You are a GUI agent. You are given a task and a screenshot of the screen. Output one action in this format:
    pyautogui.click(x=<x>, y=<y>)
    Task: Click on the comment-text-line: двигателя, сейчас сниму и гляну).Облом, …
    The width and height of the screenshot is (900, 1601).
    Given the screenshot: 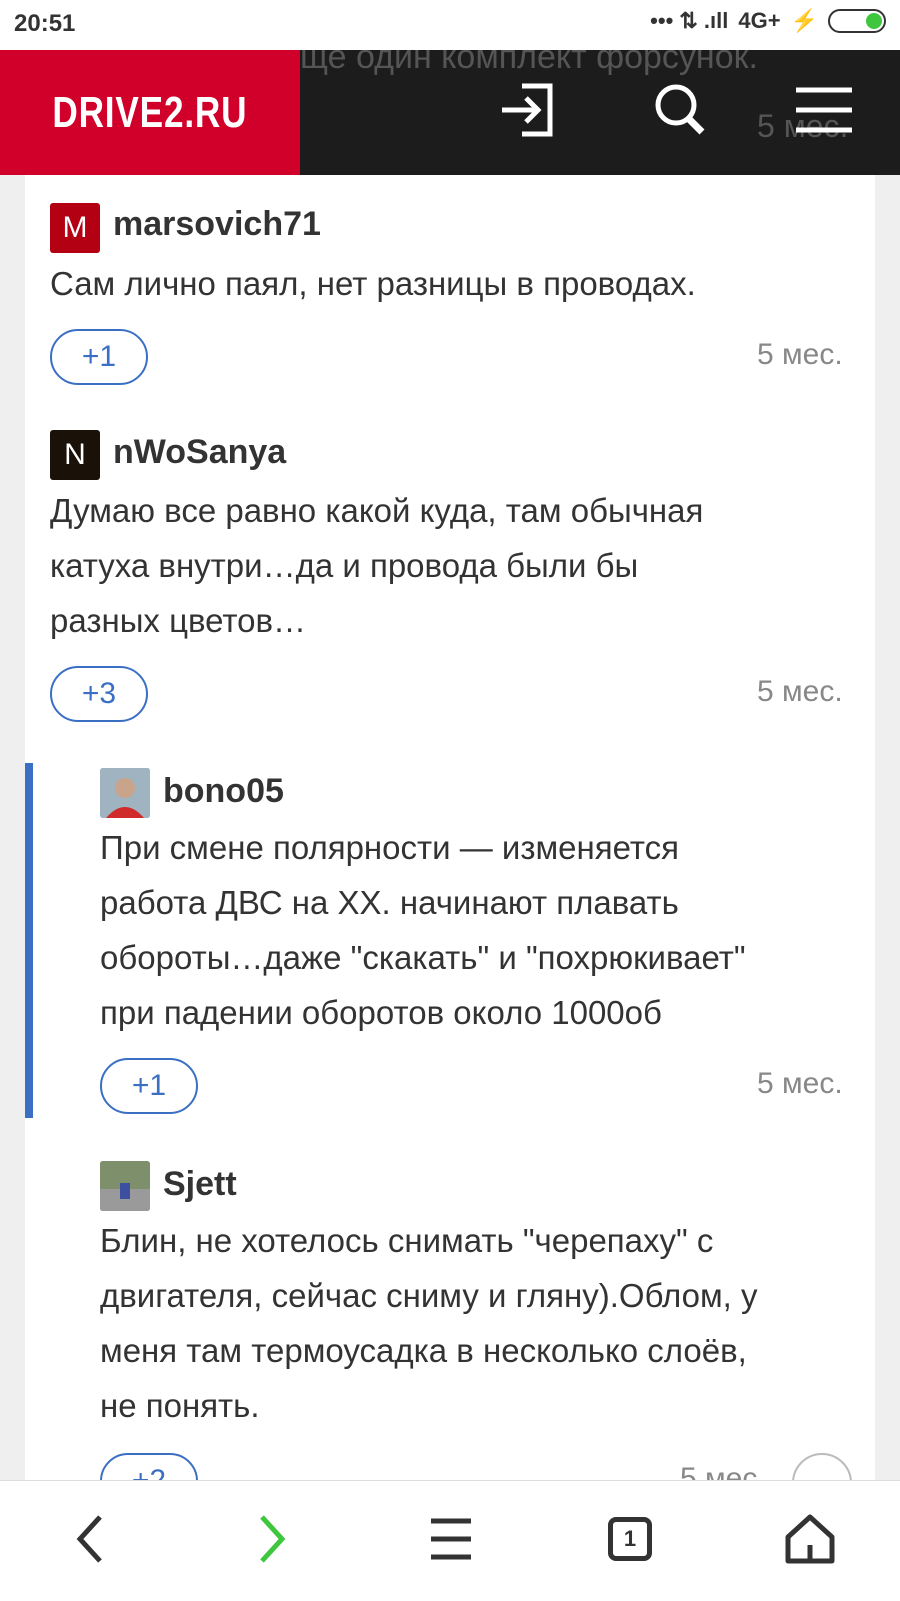 What is the action you would take?
    pyautogui.click(x=429, y=1295)
    